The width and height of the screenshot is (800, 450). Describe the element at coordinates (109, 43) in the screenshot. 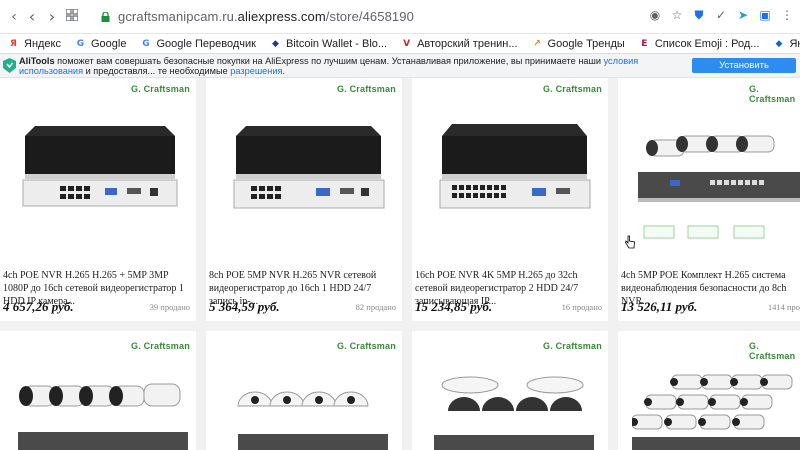

I see `bookmark-label: Google` at that location.